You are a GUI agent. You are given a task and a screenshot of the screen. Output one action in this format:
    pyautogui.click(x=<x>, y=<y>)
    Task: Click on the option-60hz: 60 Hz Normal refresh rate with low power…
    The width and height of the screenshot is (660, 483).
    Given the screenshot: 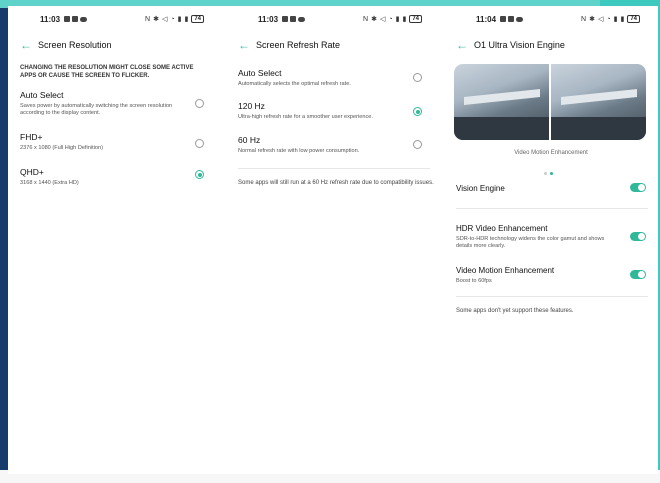 What is the action you would take?
    pyautogui.click(x=333, y=145)
    